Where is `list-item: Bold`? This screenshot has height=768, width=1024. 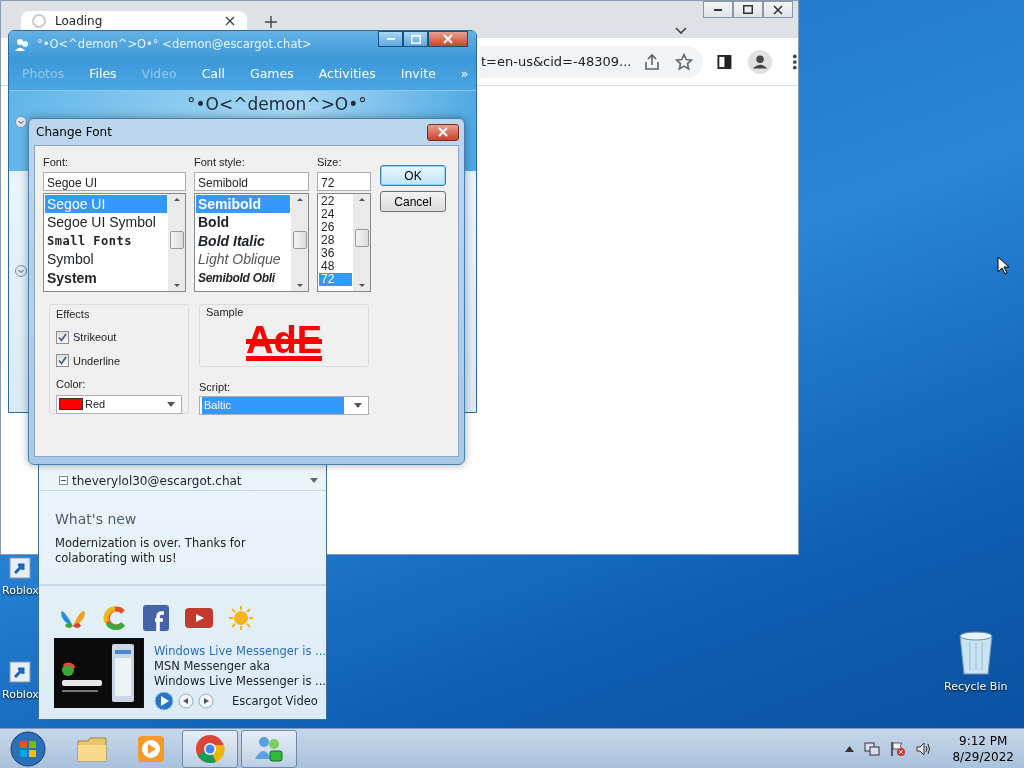 list-item: Bold is located at coordinates (243, 222).